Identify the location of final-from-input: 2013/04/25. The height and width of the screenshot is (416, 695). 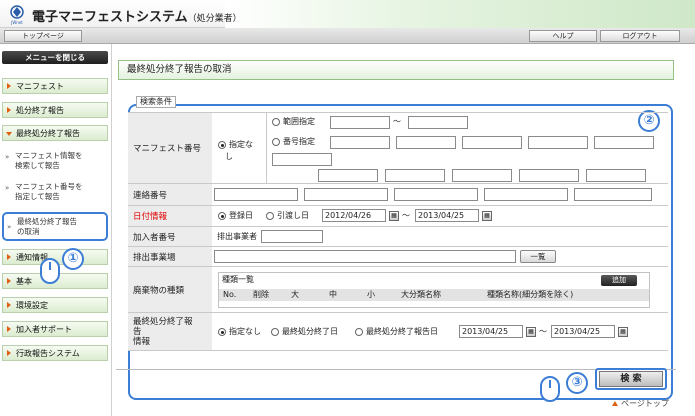
(491, 331).